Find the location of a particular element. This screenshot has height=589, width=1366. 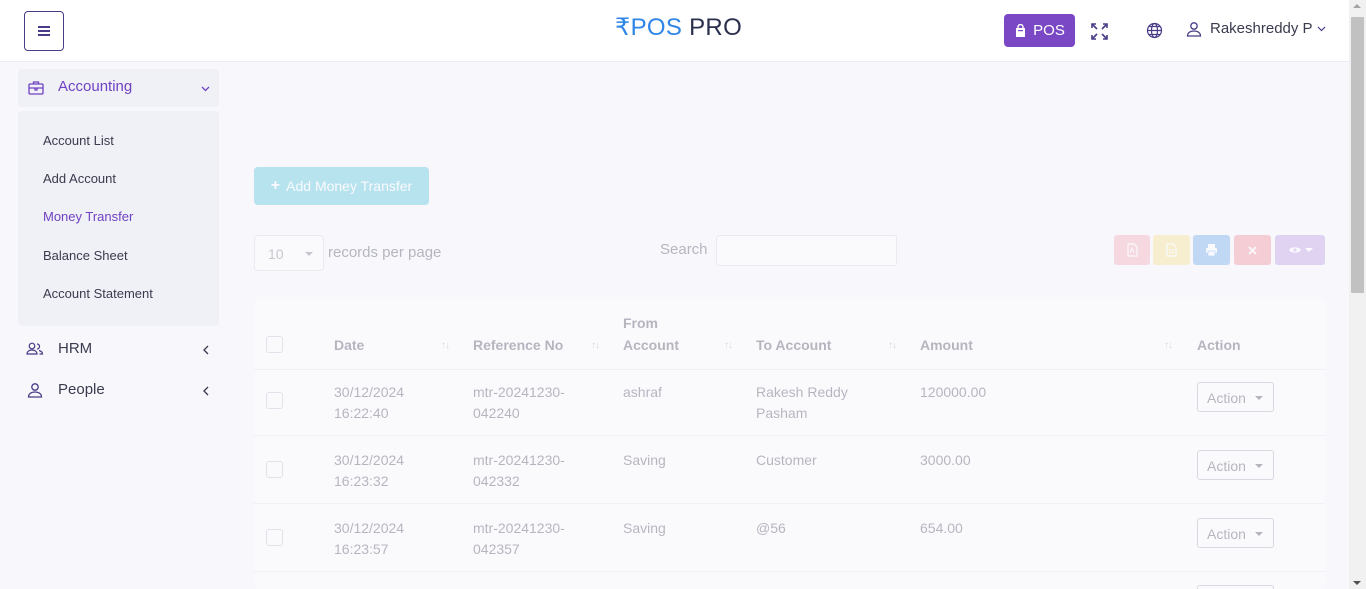

sidebar-item-add-account: Add Account is located at coordinates (79, 178).